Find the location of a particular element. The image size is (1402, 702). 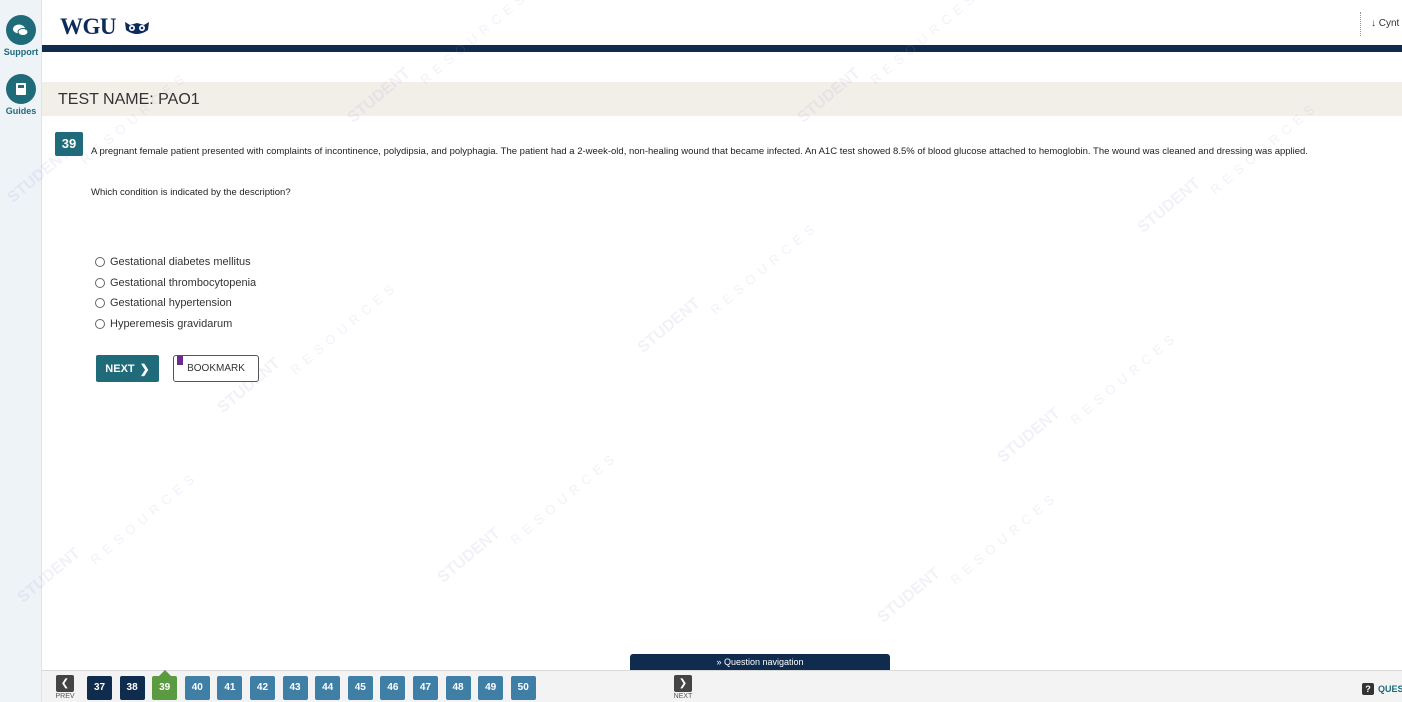

next-button: NEXT ❯ is located at coordinates (127, 368).